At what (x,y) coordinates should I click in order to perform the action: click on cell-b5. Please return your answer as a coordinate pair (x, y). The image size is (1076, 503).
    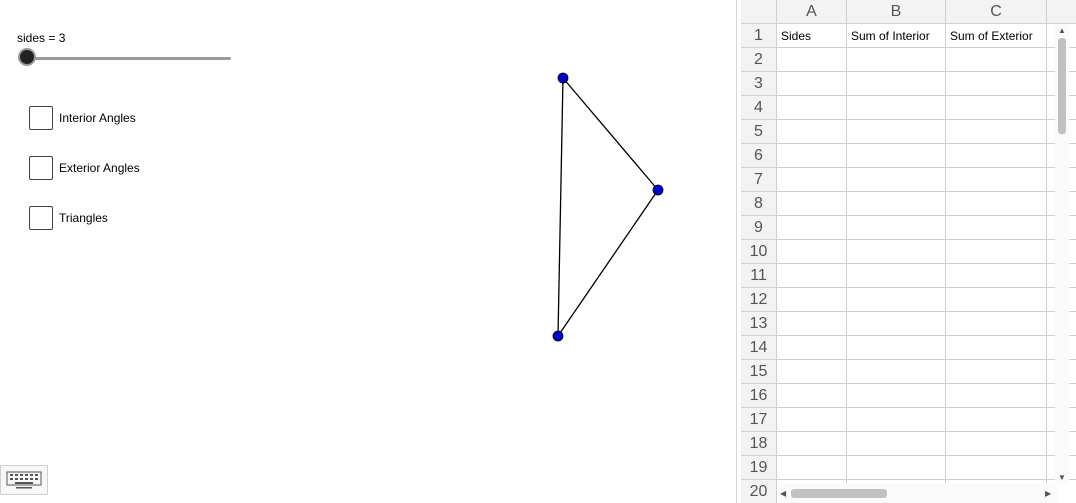
    Looking at the image, I should click on (896, 132).